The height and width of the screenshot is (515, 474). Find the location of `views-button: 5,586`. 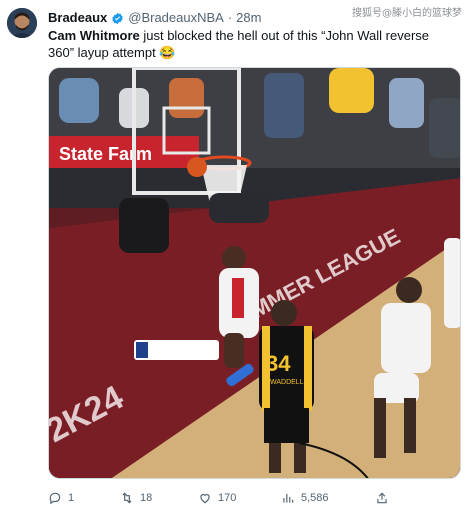

views-button: 5,586 is located at coordinates (305, 498).